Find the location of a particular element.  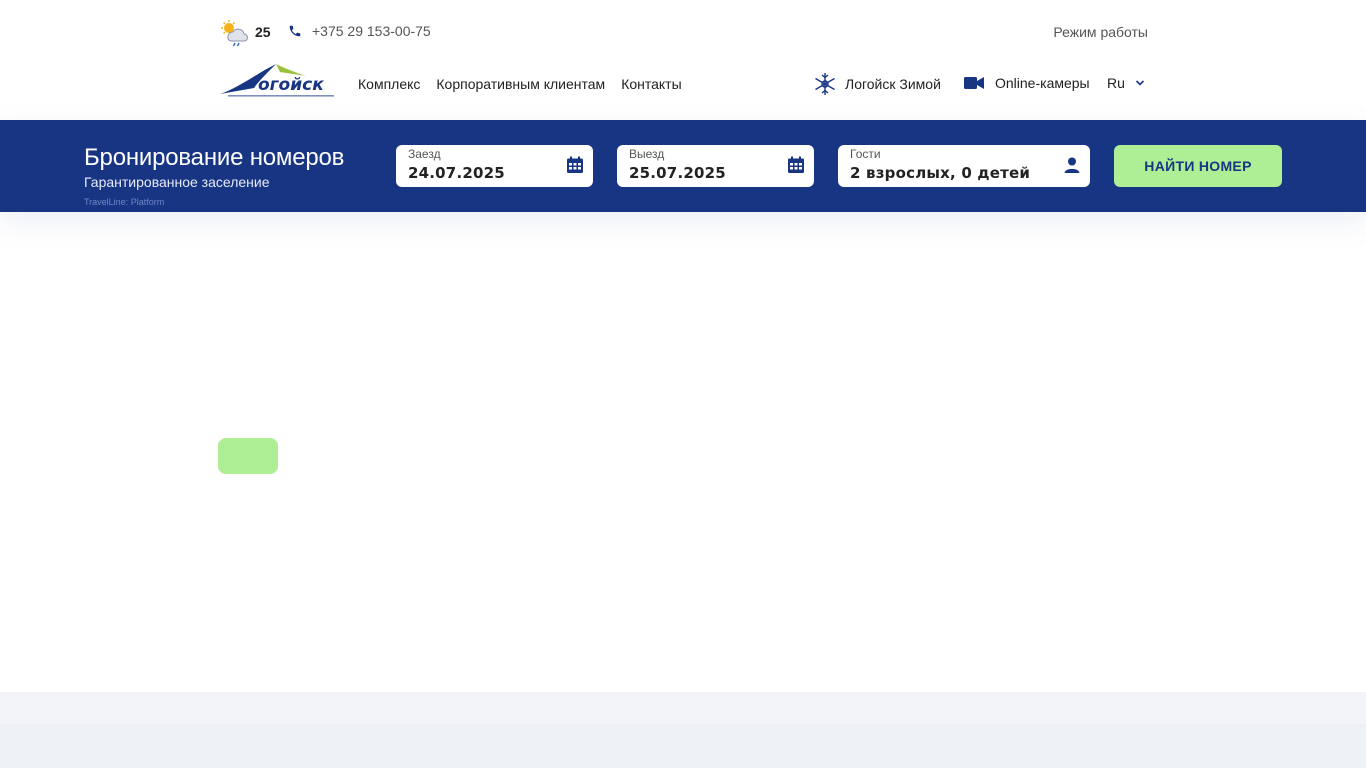

checkout-field: Выезд 25.07.2025 is located at coordinates (715, 166).